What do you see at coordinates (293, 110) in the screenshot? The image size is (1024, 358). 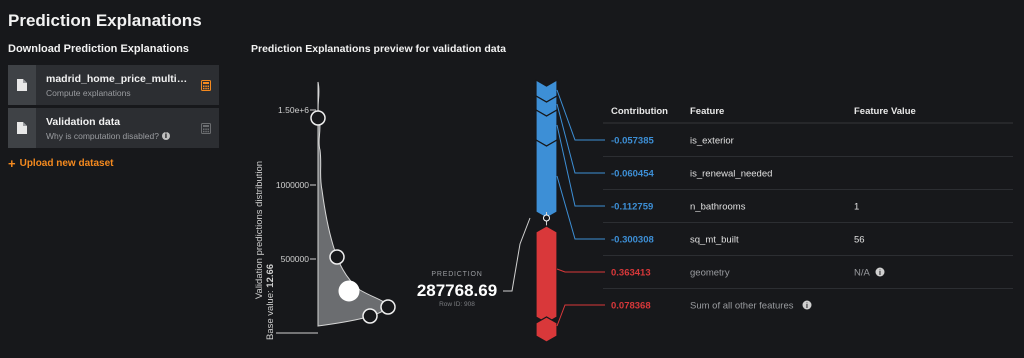 I see `axis-tick-label: 1.50e+6` at bounding box center [293, 110].